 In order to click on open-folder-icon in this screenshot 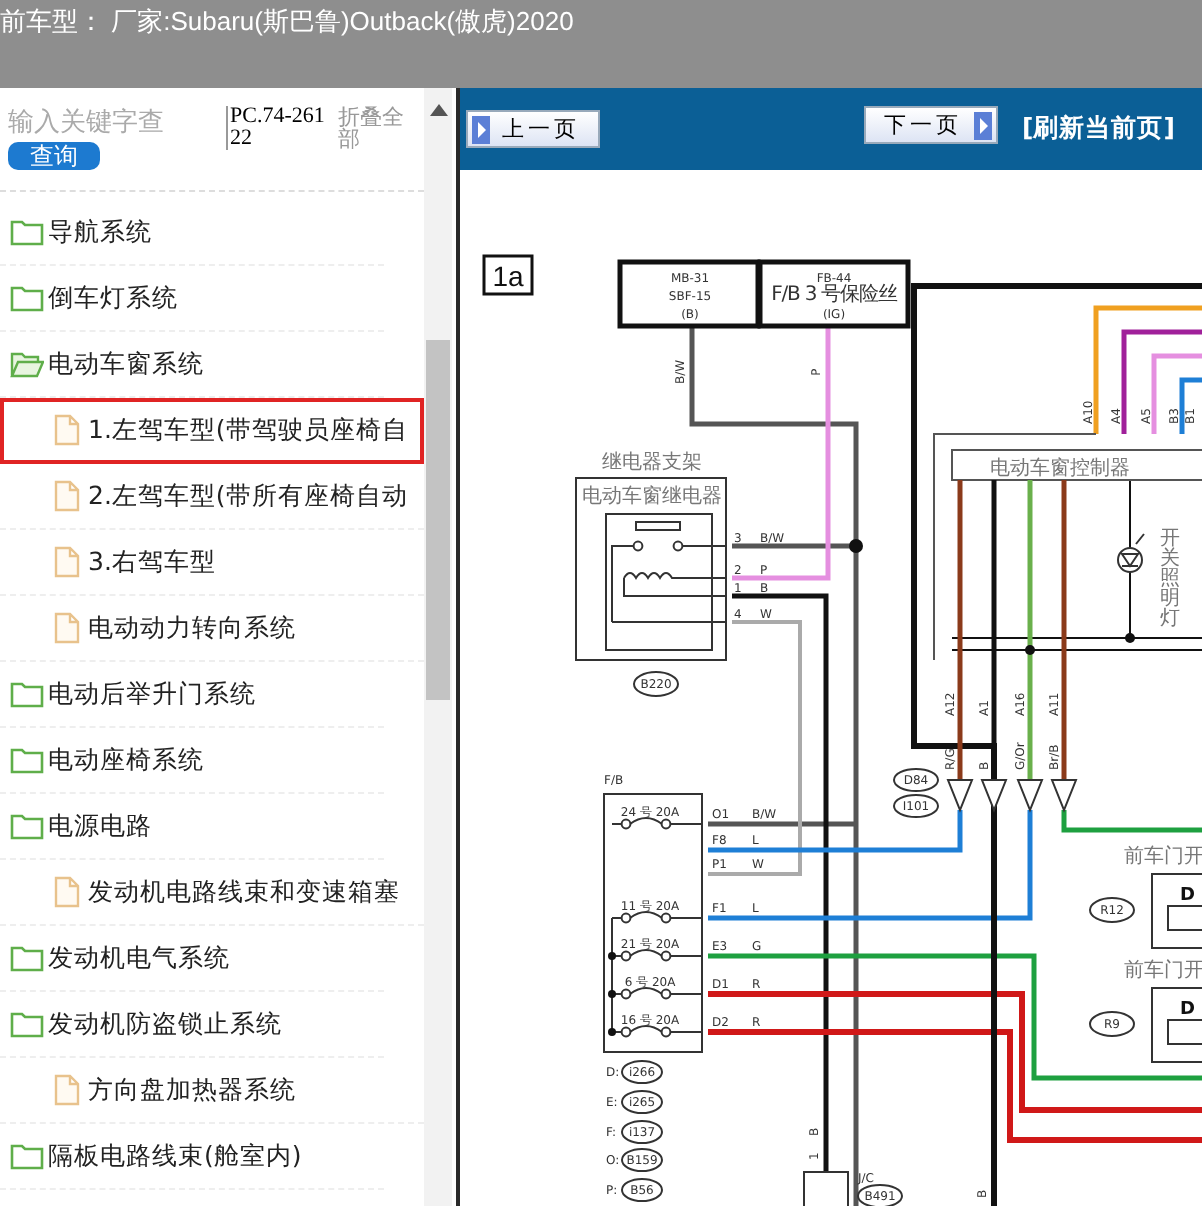, I will do `click(27, 364)`.